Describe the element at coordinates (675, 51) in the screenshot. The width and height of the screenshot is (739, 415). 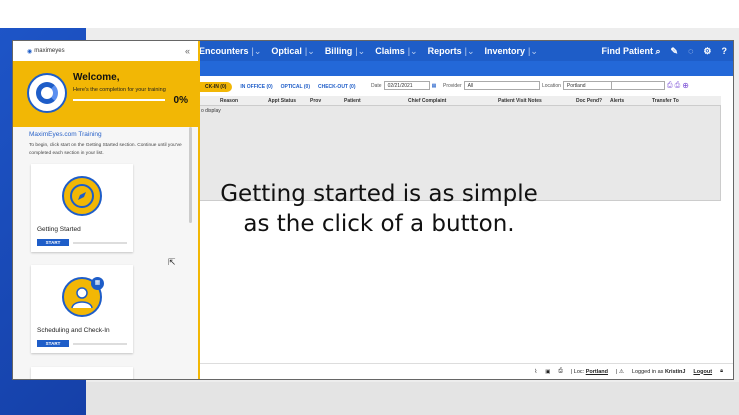
I see `edit-icon: ✎` at that location.